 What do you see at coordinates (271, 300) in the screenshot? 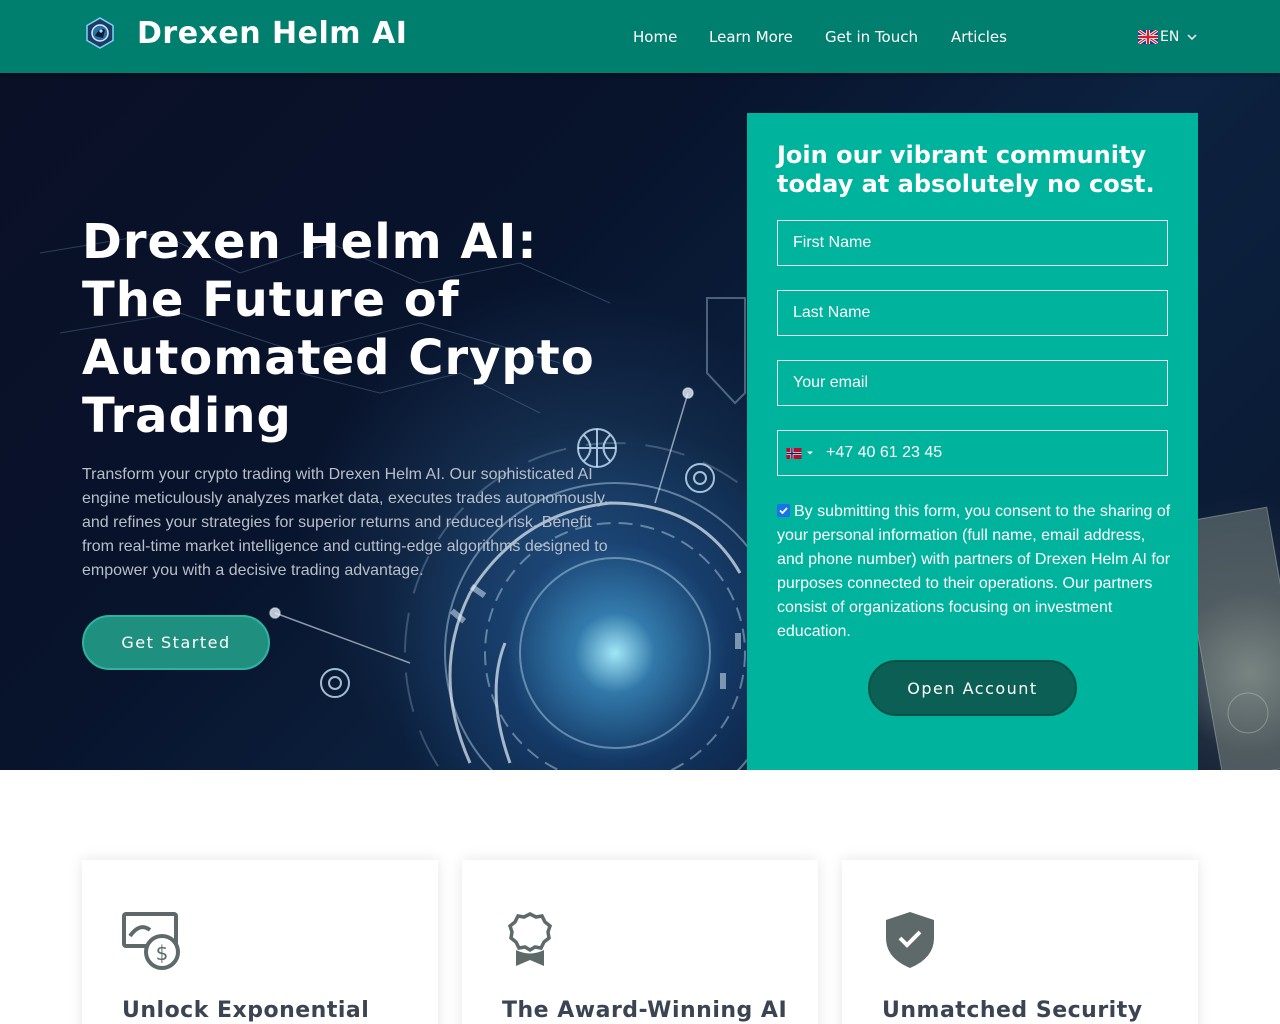
I see `hero-title-line: The Future of` at bounding box center [271, 300].